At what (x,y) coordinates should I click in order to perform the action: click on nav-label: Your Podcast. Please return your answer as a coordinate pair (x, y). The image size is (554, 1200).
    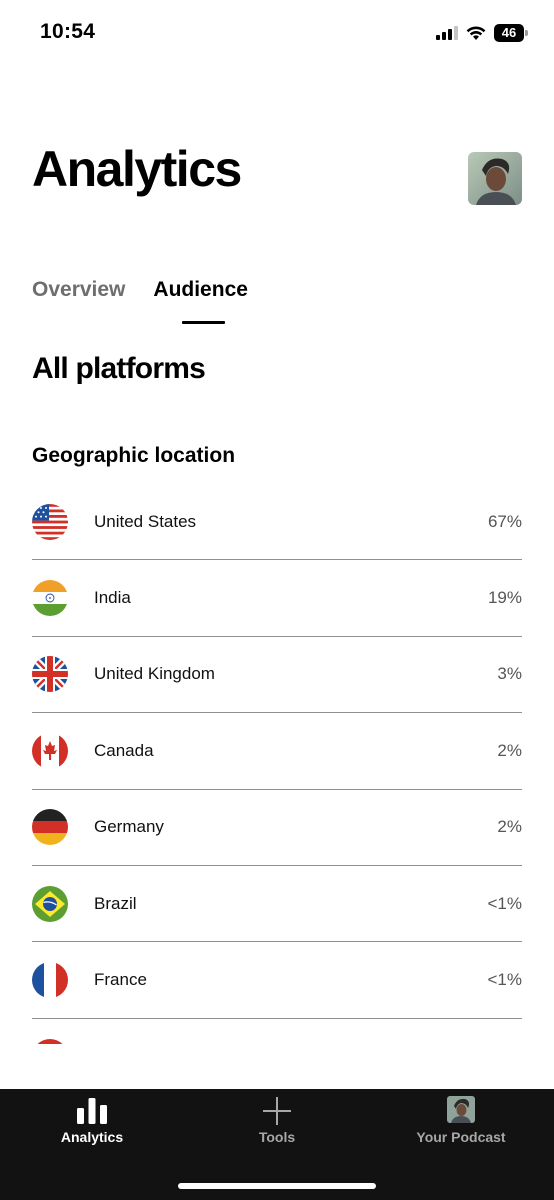
    Looking at the image, I should click on (461, 1137).